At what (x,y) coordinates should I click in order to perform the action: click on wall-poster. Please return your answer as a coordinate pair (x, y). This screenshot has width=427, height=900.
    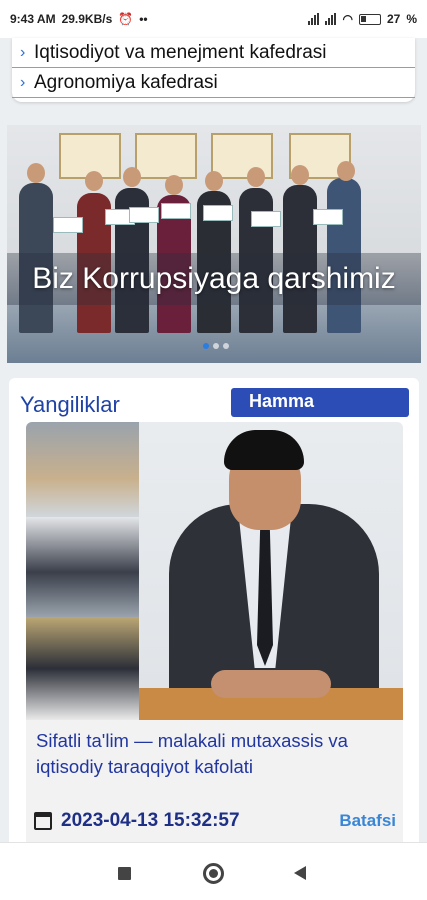
    Looking at the image, I should click on (166, 156).